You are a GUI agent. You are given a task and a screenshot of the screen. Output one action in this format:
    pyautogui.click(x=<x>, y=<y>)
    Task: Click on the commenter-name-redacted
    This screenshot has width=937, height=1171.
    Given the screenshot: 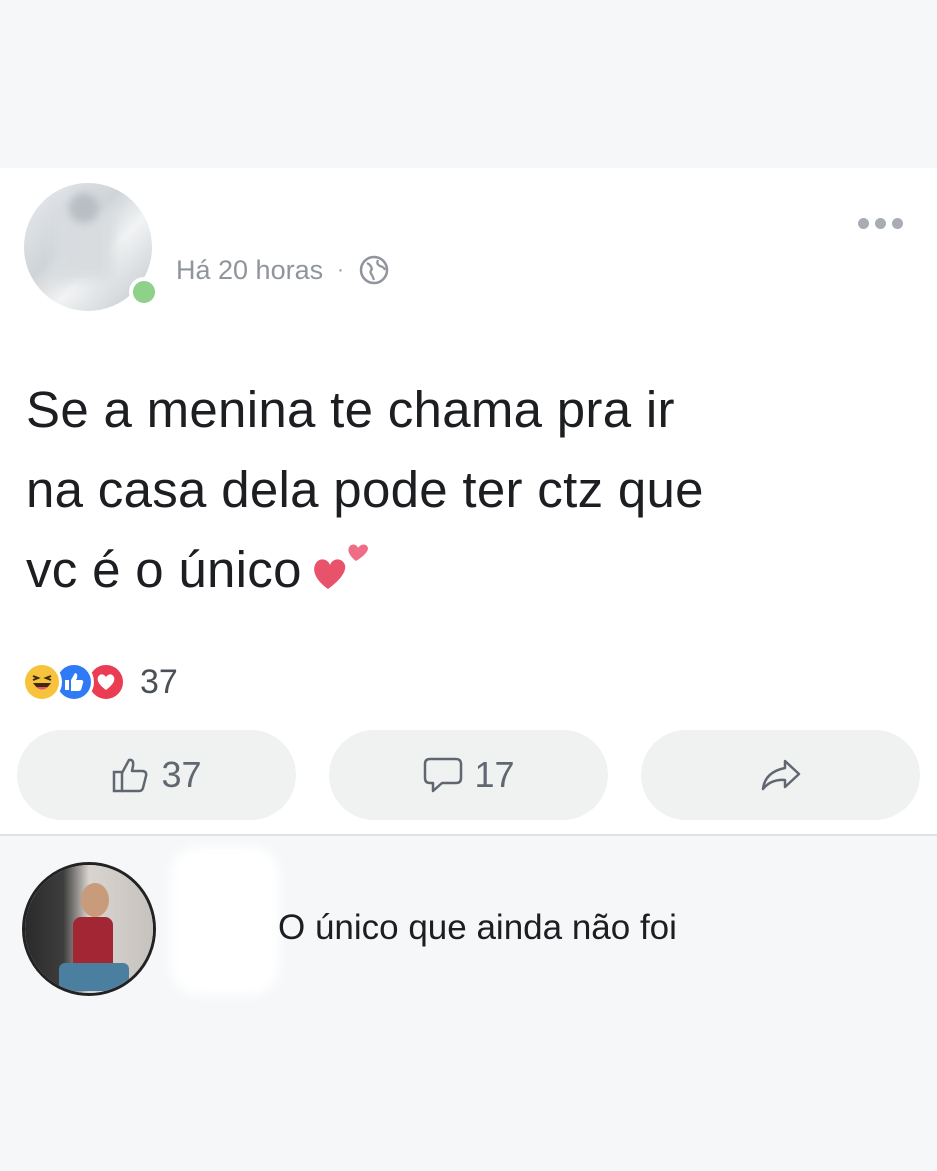 What is the action you would take?
    pyautogui.click(x=225, y=921)
    